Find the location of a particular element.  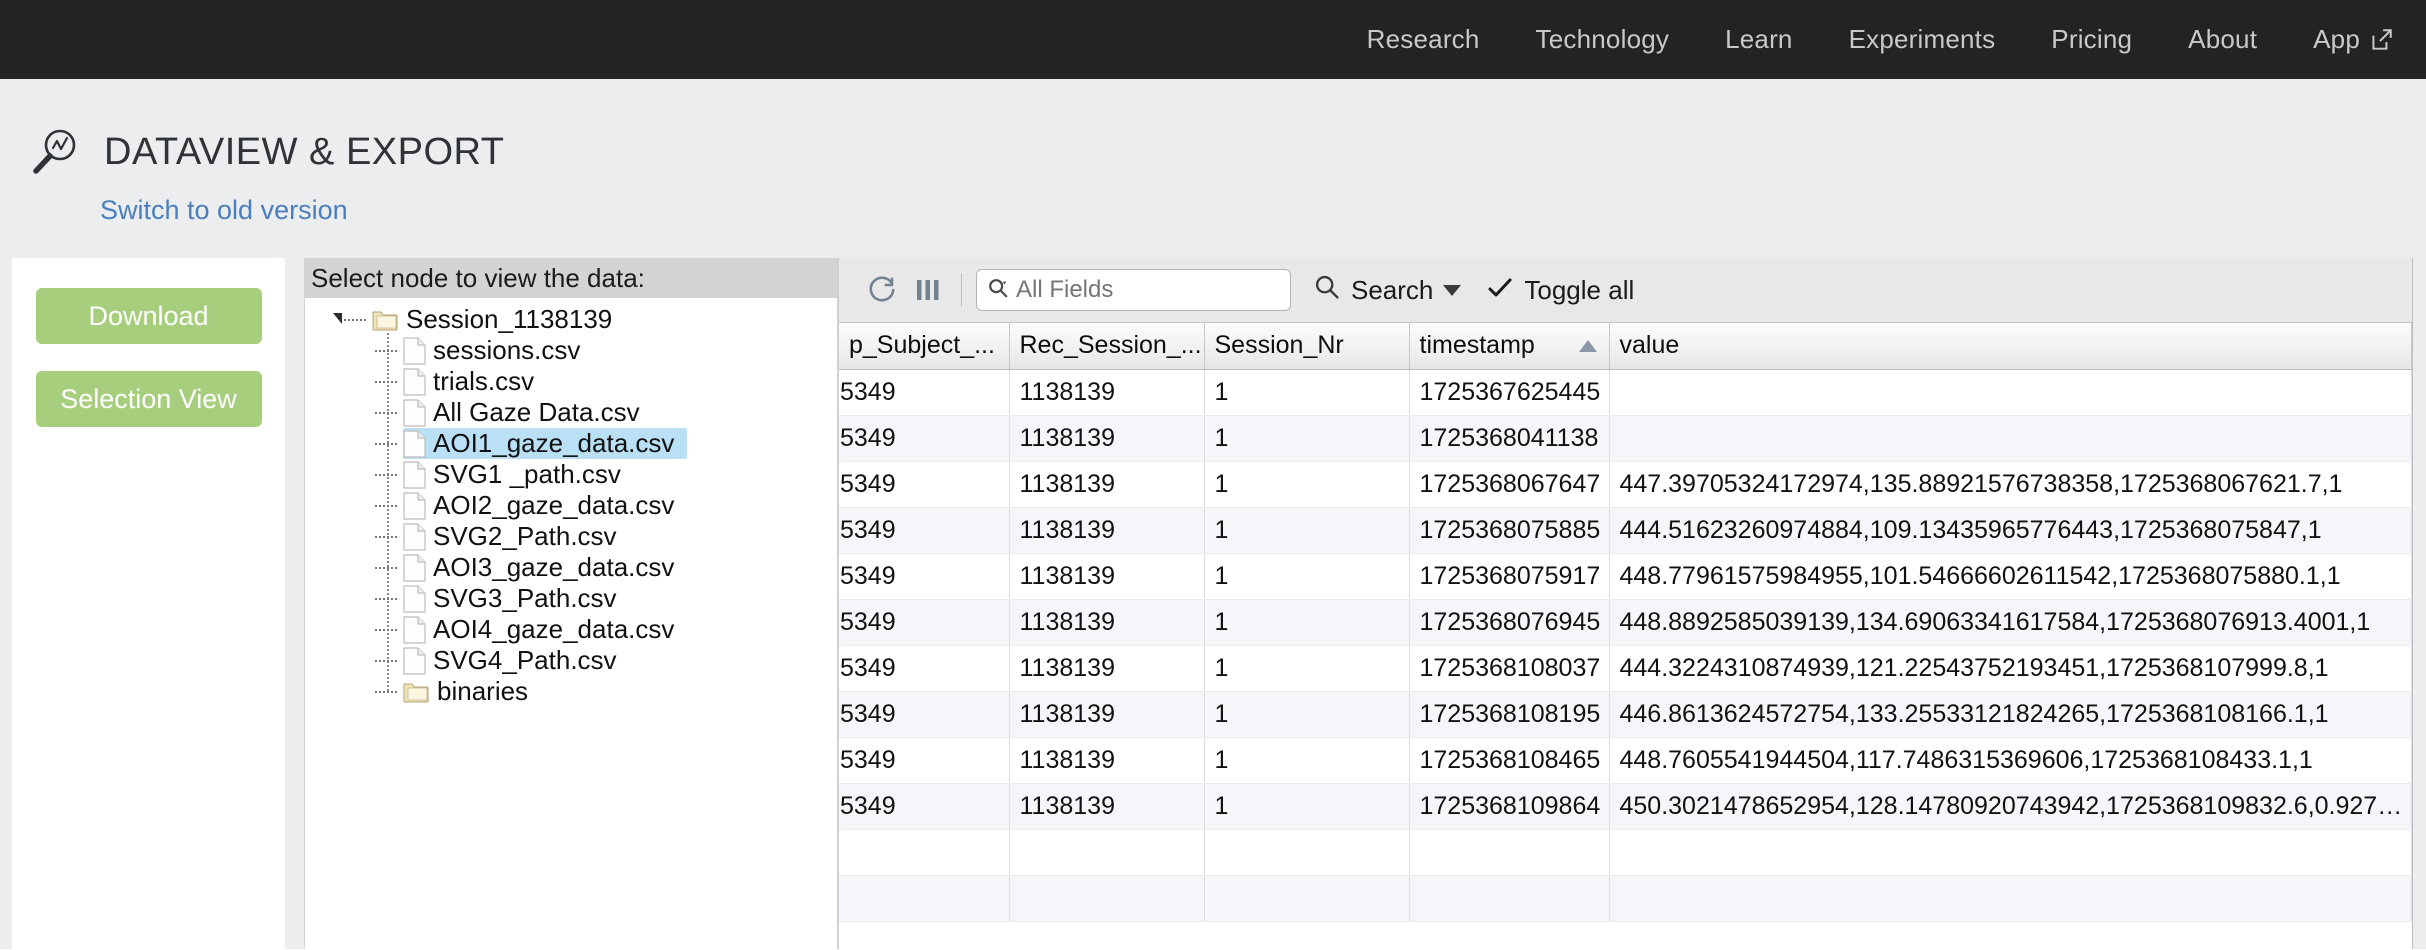

toggle-all-button: Toggle all is located at coordinates (1560, 290).